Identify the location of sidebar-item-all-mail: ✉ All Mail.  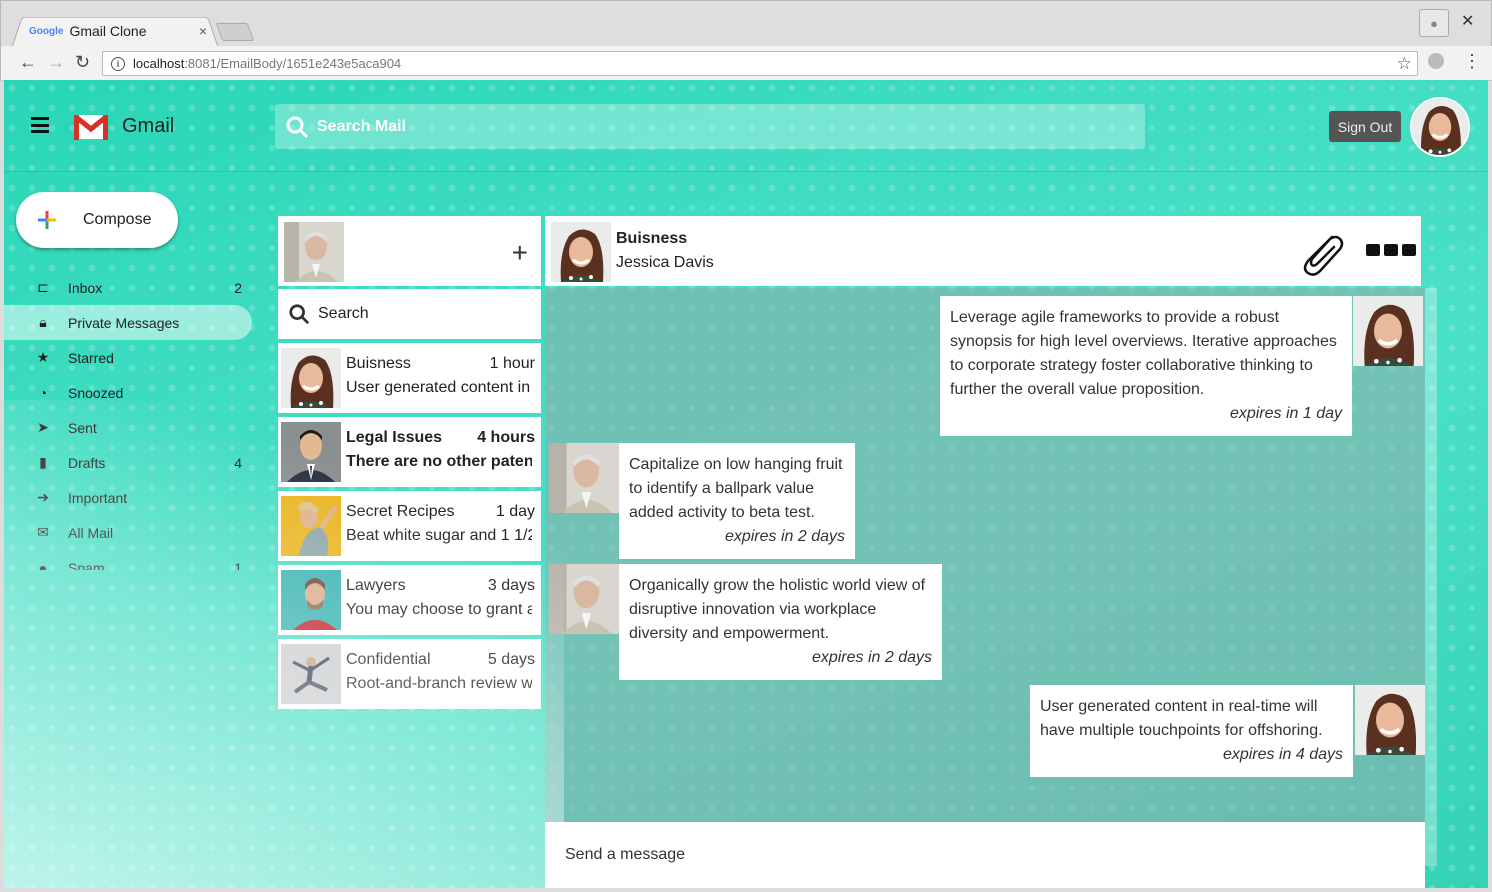
(128, 532).